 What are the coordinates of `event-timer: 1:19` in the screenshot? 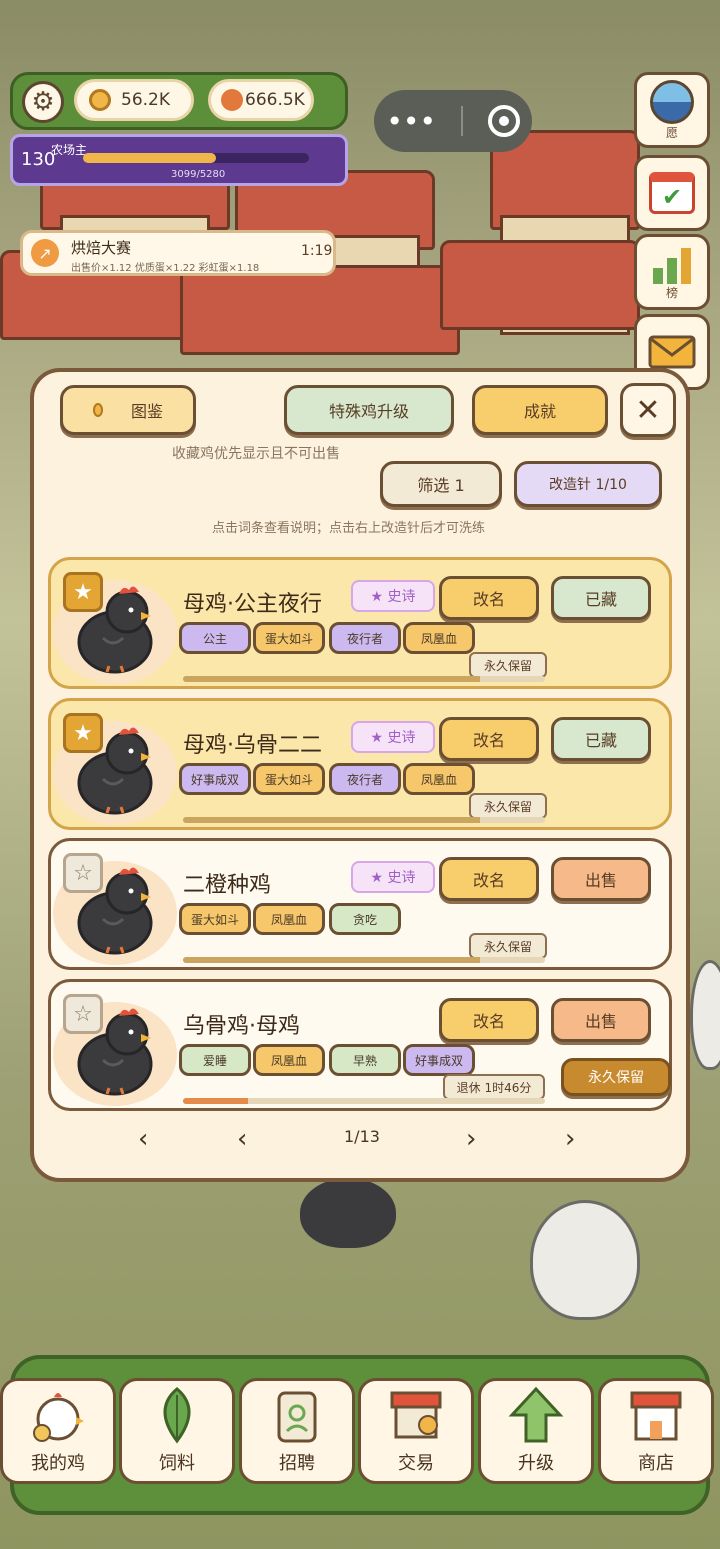 It's located at (317, 251).